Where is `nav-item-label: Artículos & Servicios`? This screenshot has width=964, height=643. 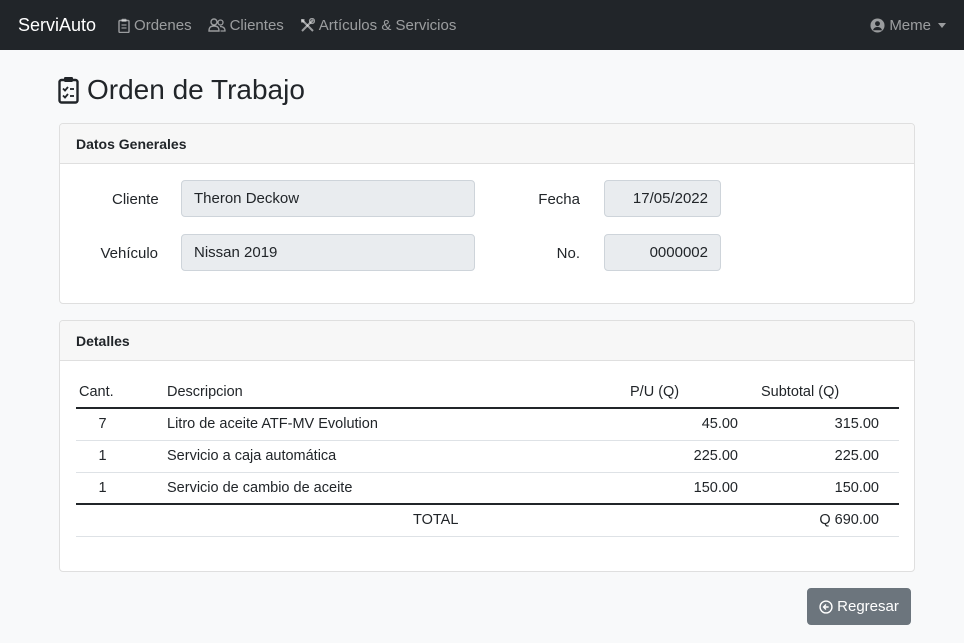
nav-item-label: Artículos & Servicios is located at coordinates (387, 25).